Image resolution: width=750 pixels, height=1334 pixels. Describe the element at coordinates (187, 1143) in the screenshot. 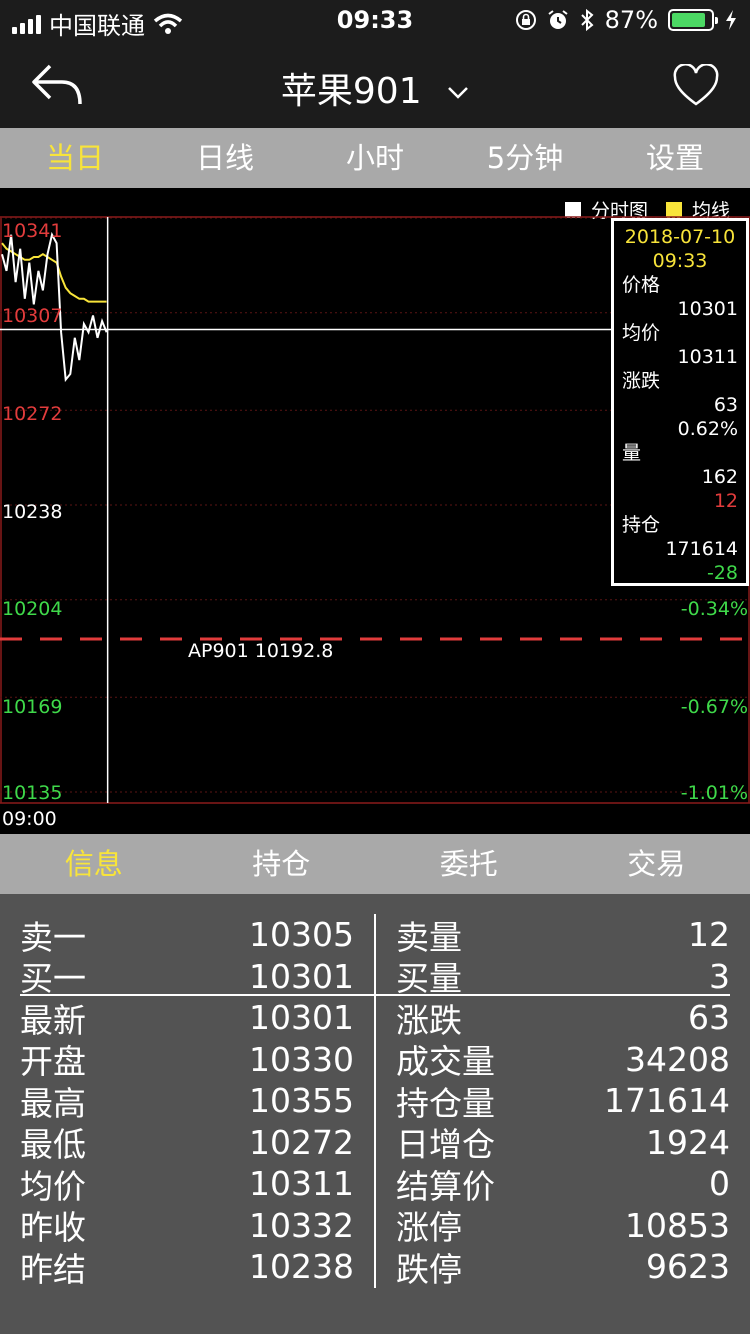

I see `quote-row: 最低 10272` at that location.